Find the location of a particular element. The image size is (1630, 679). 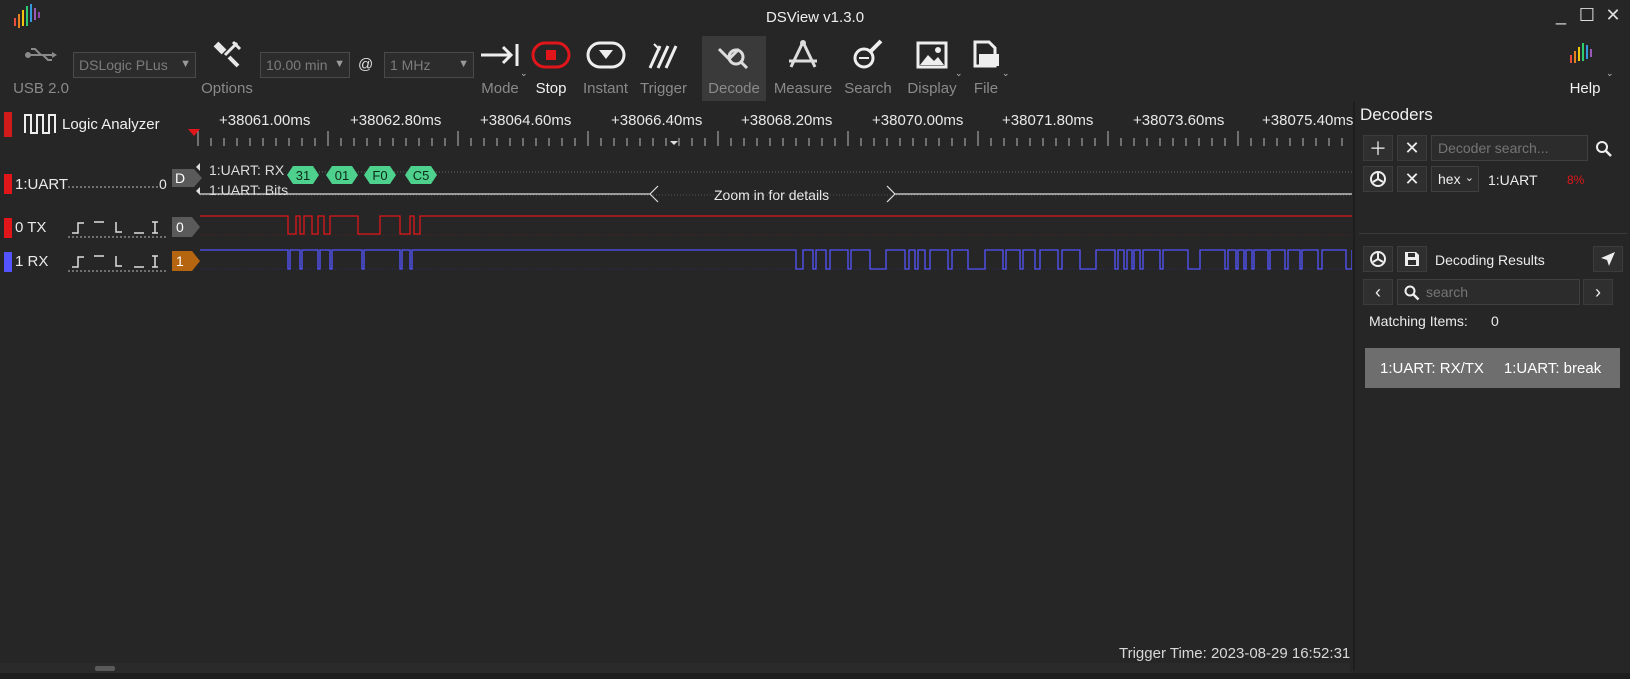

search-label: Search is located at coordinates (868, 88).